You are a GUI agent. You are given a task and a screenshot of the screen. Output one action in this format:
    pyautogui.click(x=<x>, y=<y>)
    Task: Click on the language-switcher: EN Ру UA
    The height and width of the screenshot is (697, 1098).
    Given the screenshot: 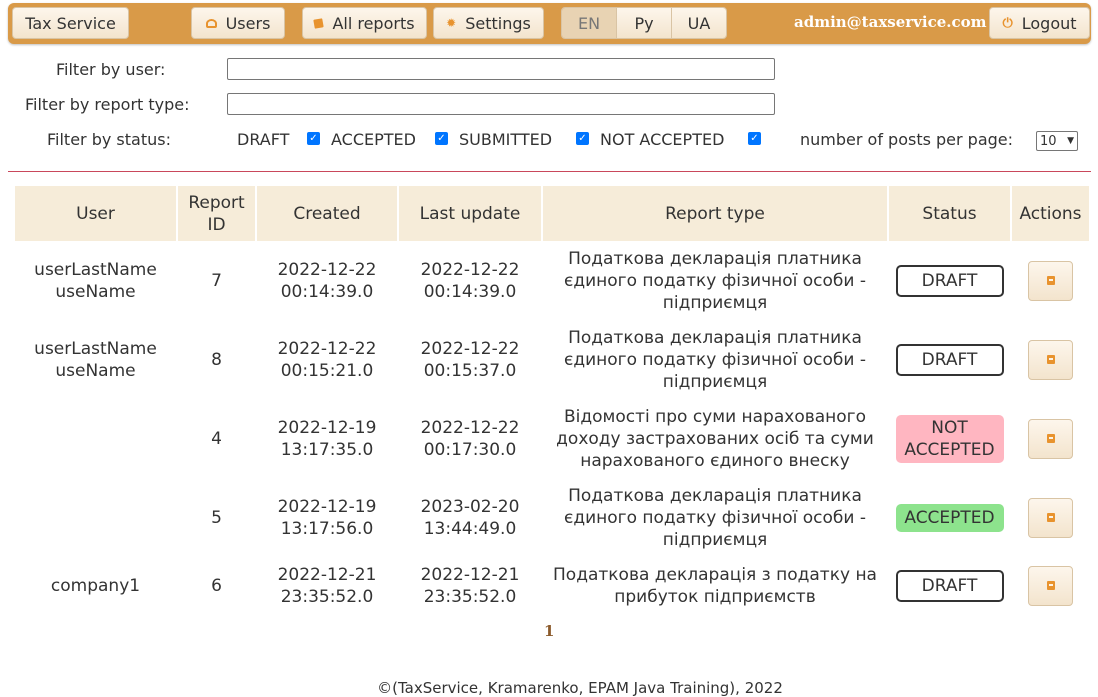 What is the action you would take?
    pyautogui.click(x=644, y=23)
    